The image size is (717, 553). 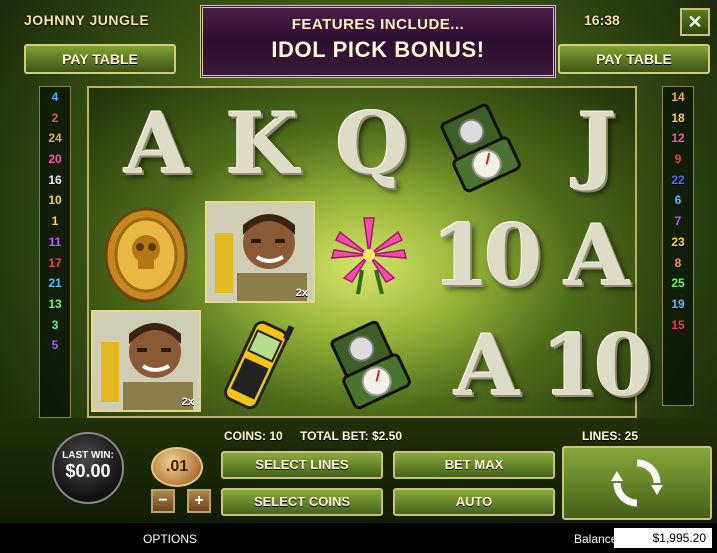 I want to click on balance-label: Balance, so click(x=596, y=539).